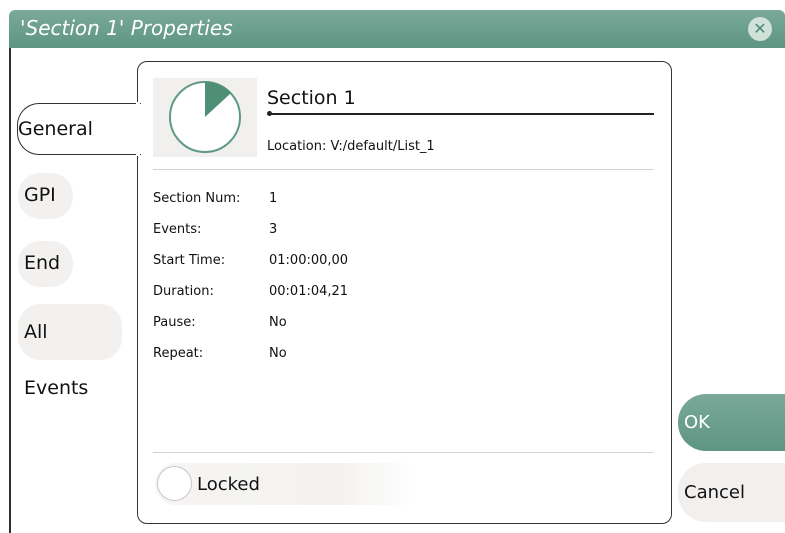  I want to click on pause-label: Pause:, so click(174, 322).